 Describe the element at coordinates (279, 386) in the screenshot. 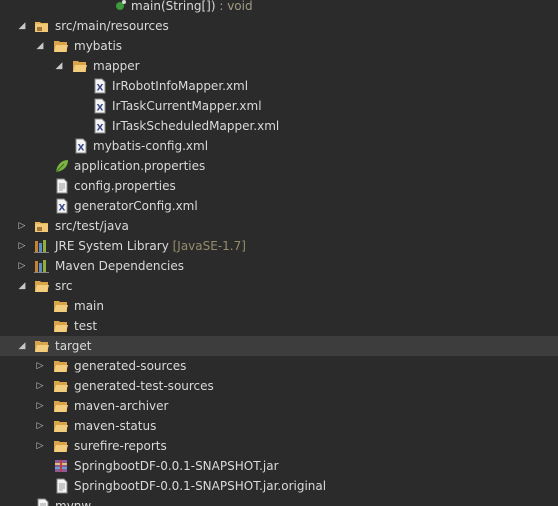

I see `tree-item-generated-test-sources: ▷ generated-test-sources` at that location.